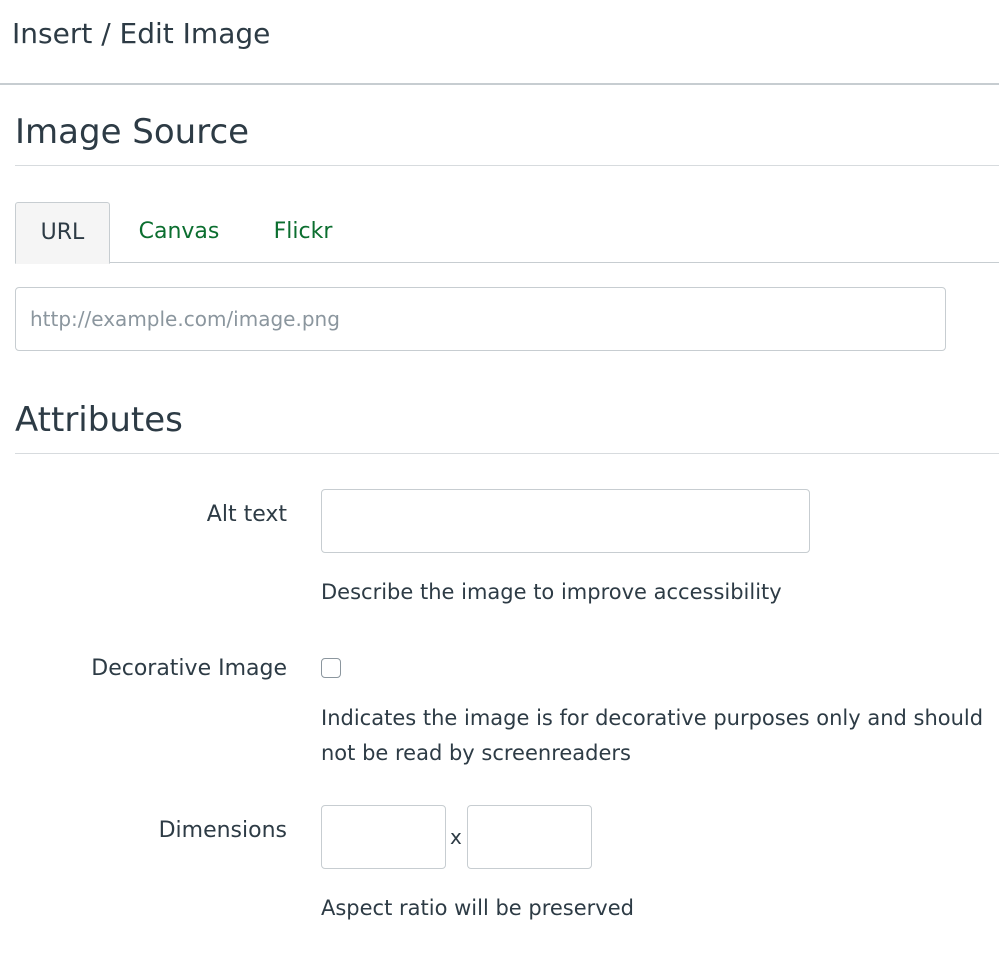  Describe the element at coordinates (507, 453) in the screenshot. I see `attributes-divider` at that location.